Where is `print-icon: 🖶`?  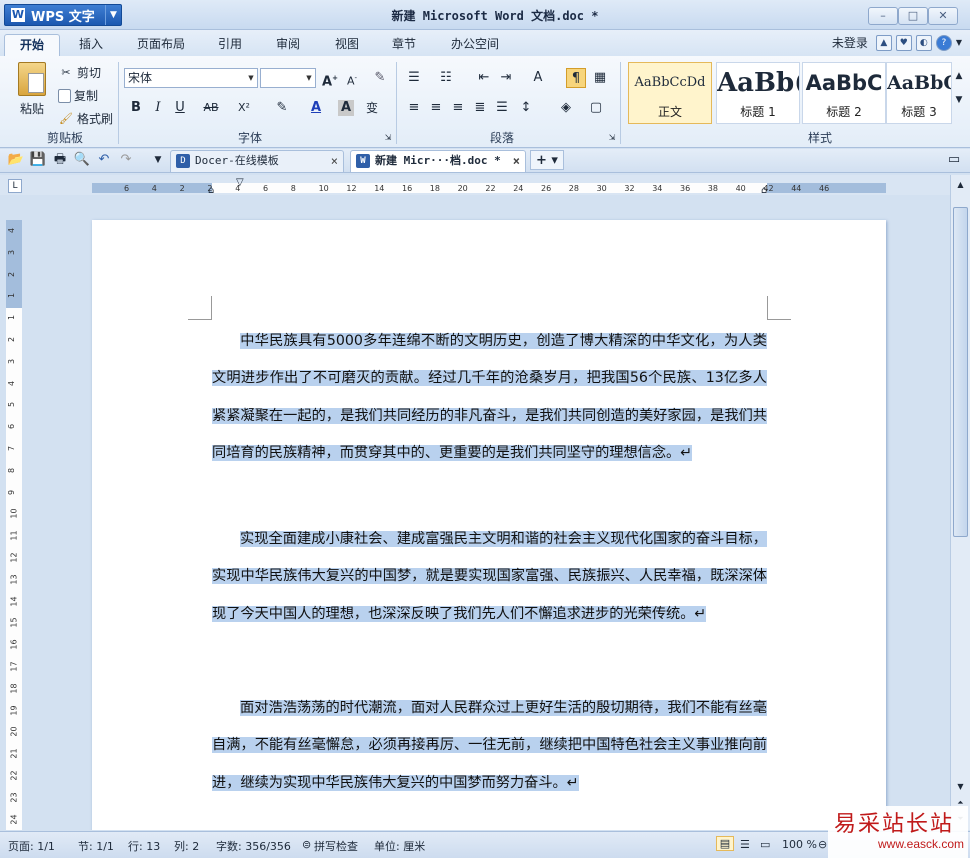 print-icon: 🖶 is located at coordinates (60, 160).